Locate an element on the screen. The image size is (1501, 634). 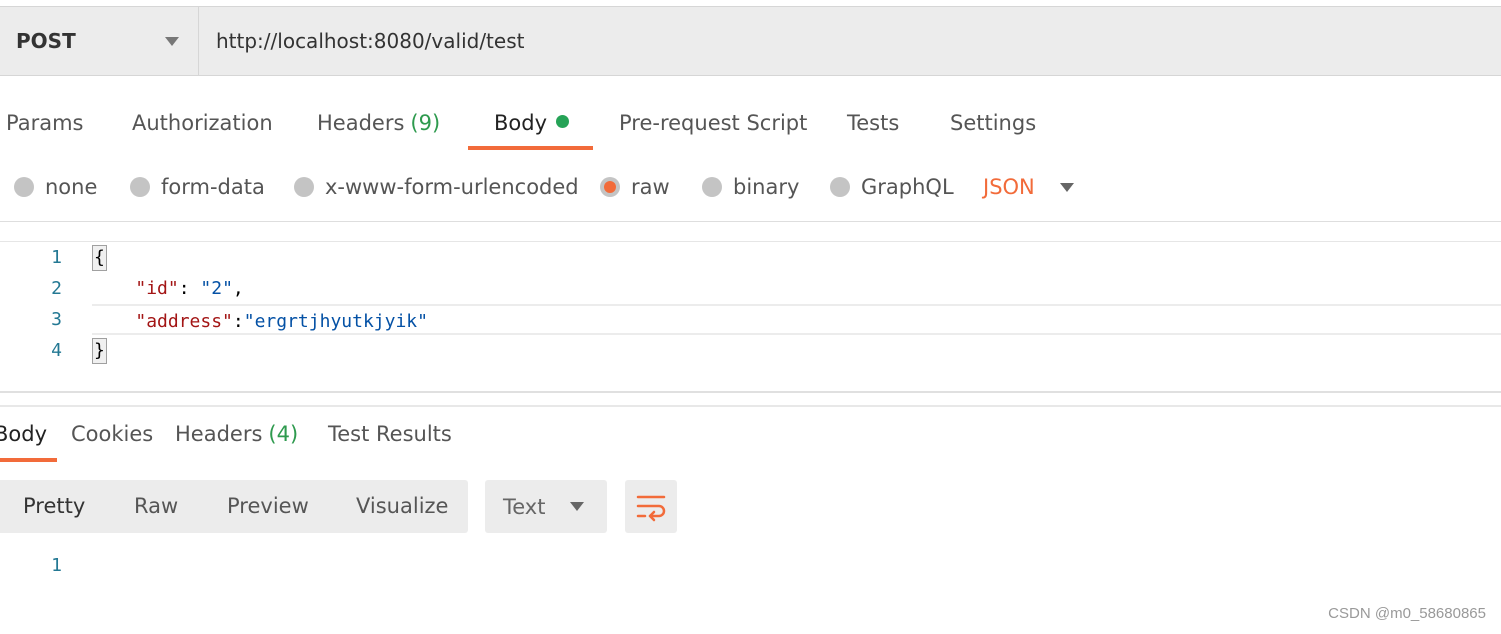
radio-label: raw is located at coordinates (650, 187).